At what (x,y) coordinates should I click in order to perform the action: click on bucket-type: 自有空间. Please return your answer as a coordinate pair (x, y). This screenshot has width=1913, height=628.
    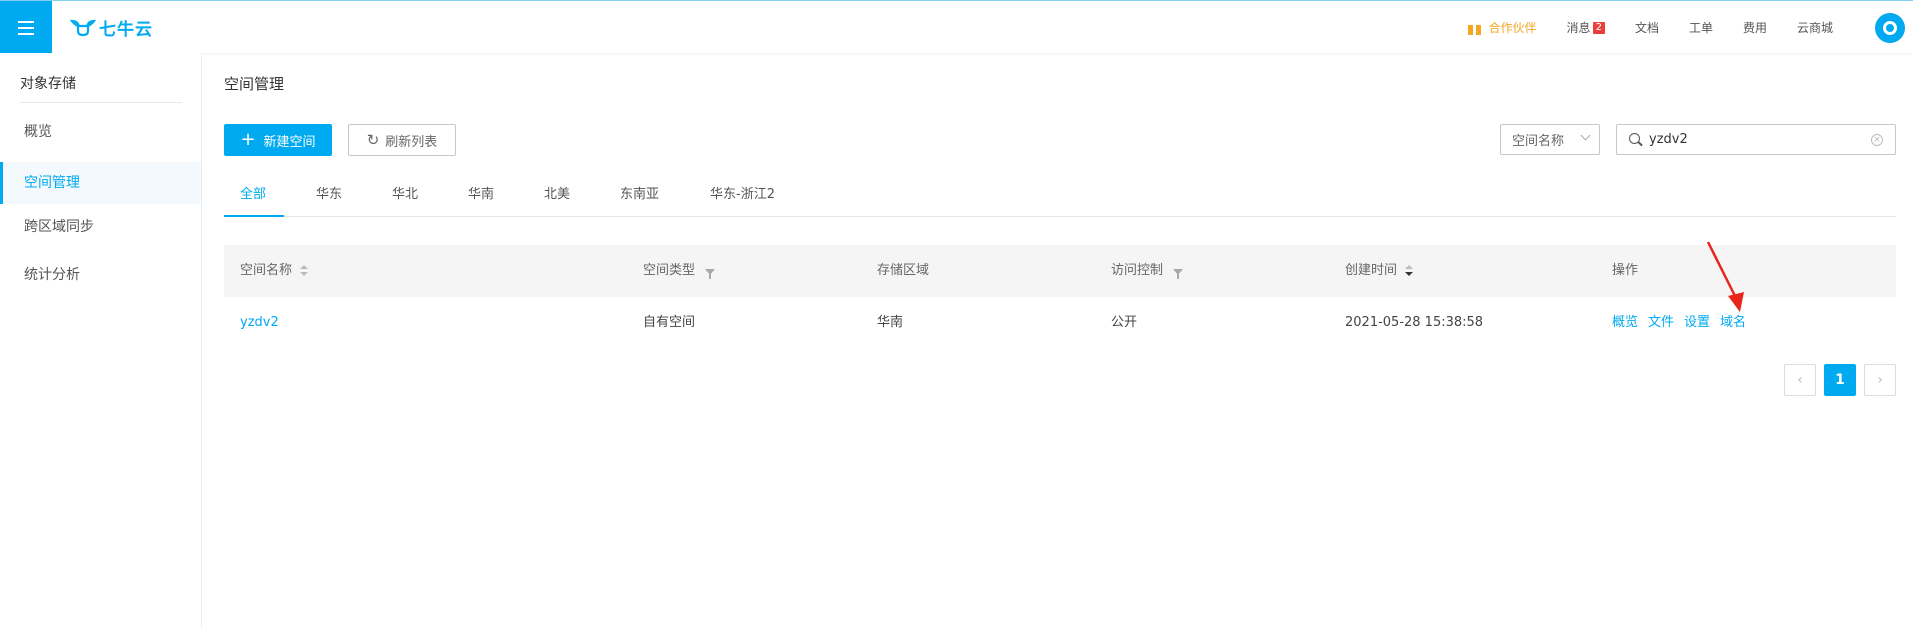
    Looking at the image, I should click on (669, 322).